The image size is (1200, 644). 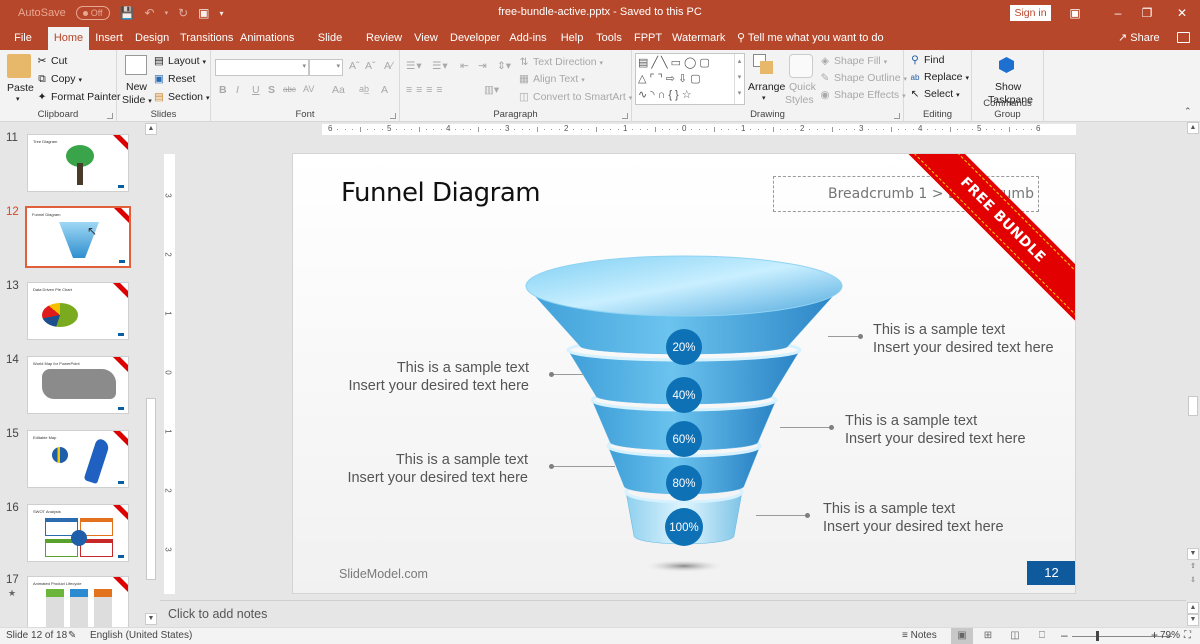 What do you see at coordinates (1193, 406) in the screenshot?
I see `scroll-thumb` at bounding box center [1193, 406].